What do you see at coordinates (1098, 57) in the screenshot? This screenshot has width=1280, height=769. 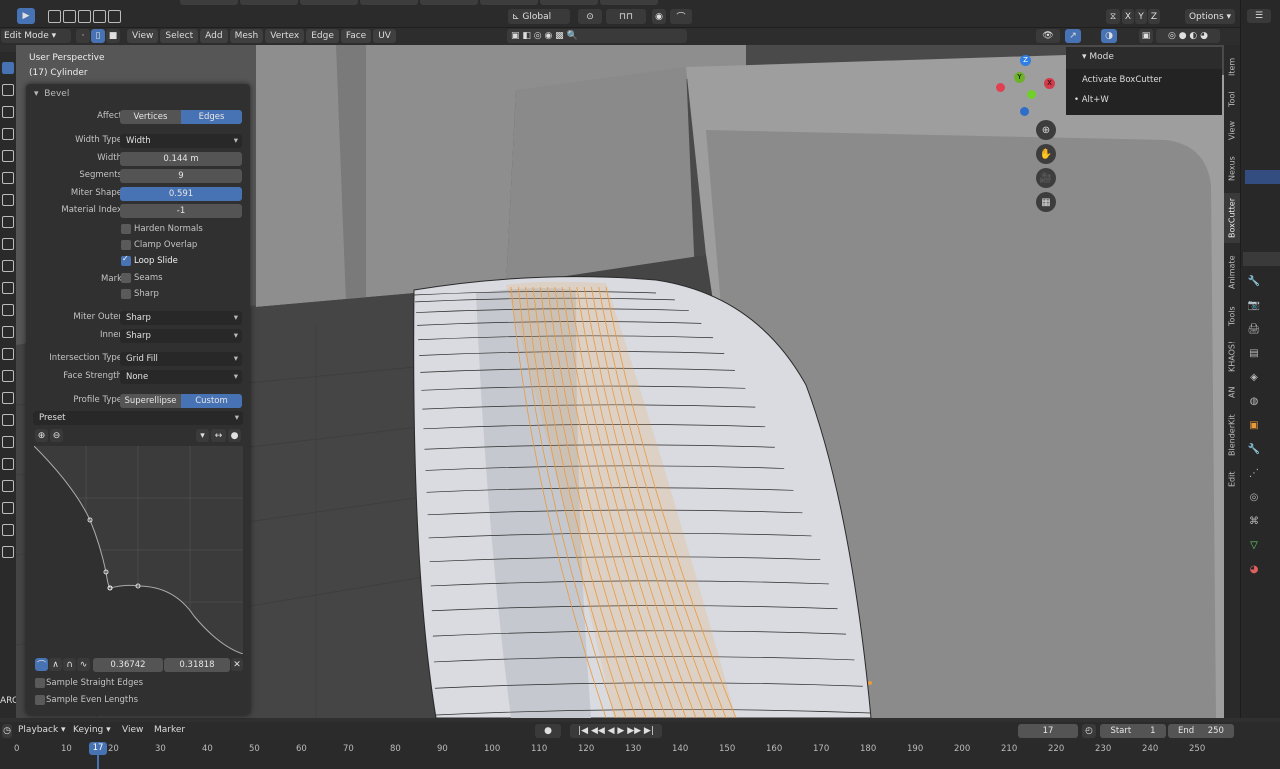 I see `popup-title: ▾ Mode` at bounding box center [1098, 57].